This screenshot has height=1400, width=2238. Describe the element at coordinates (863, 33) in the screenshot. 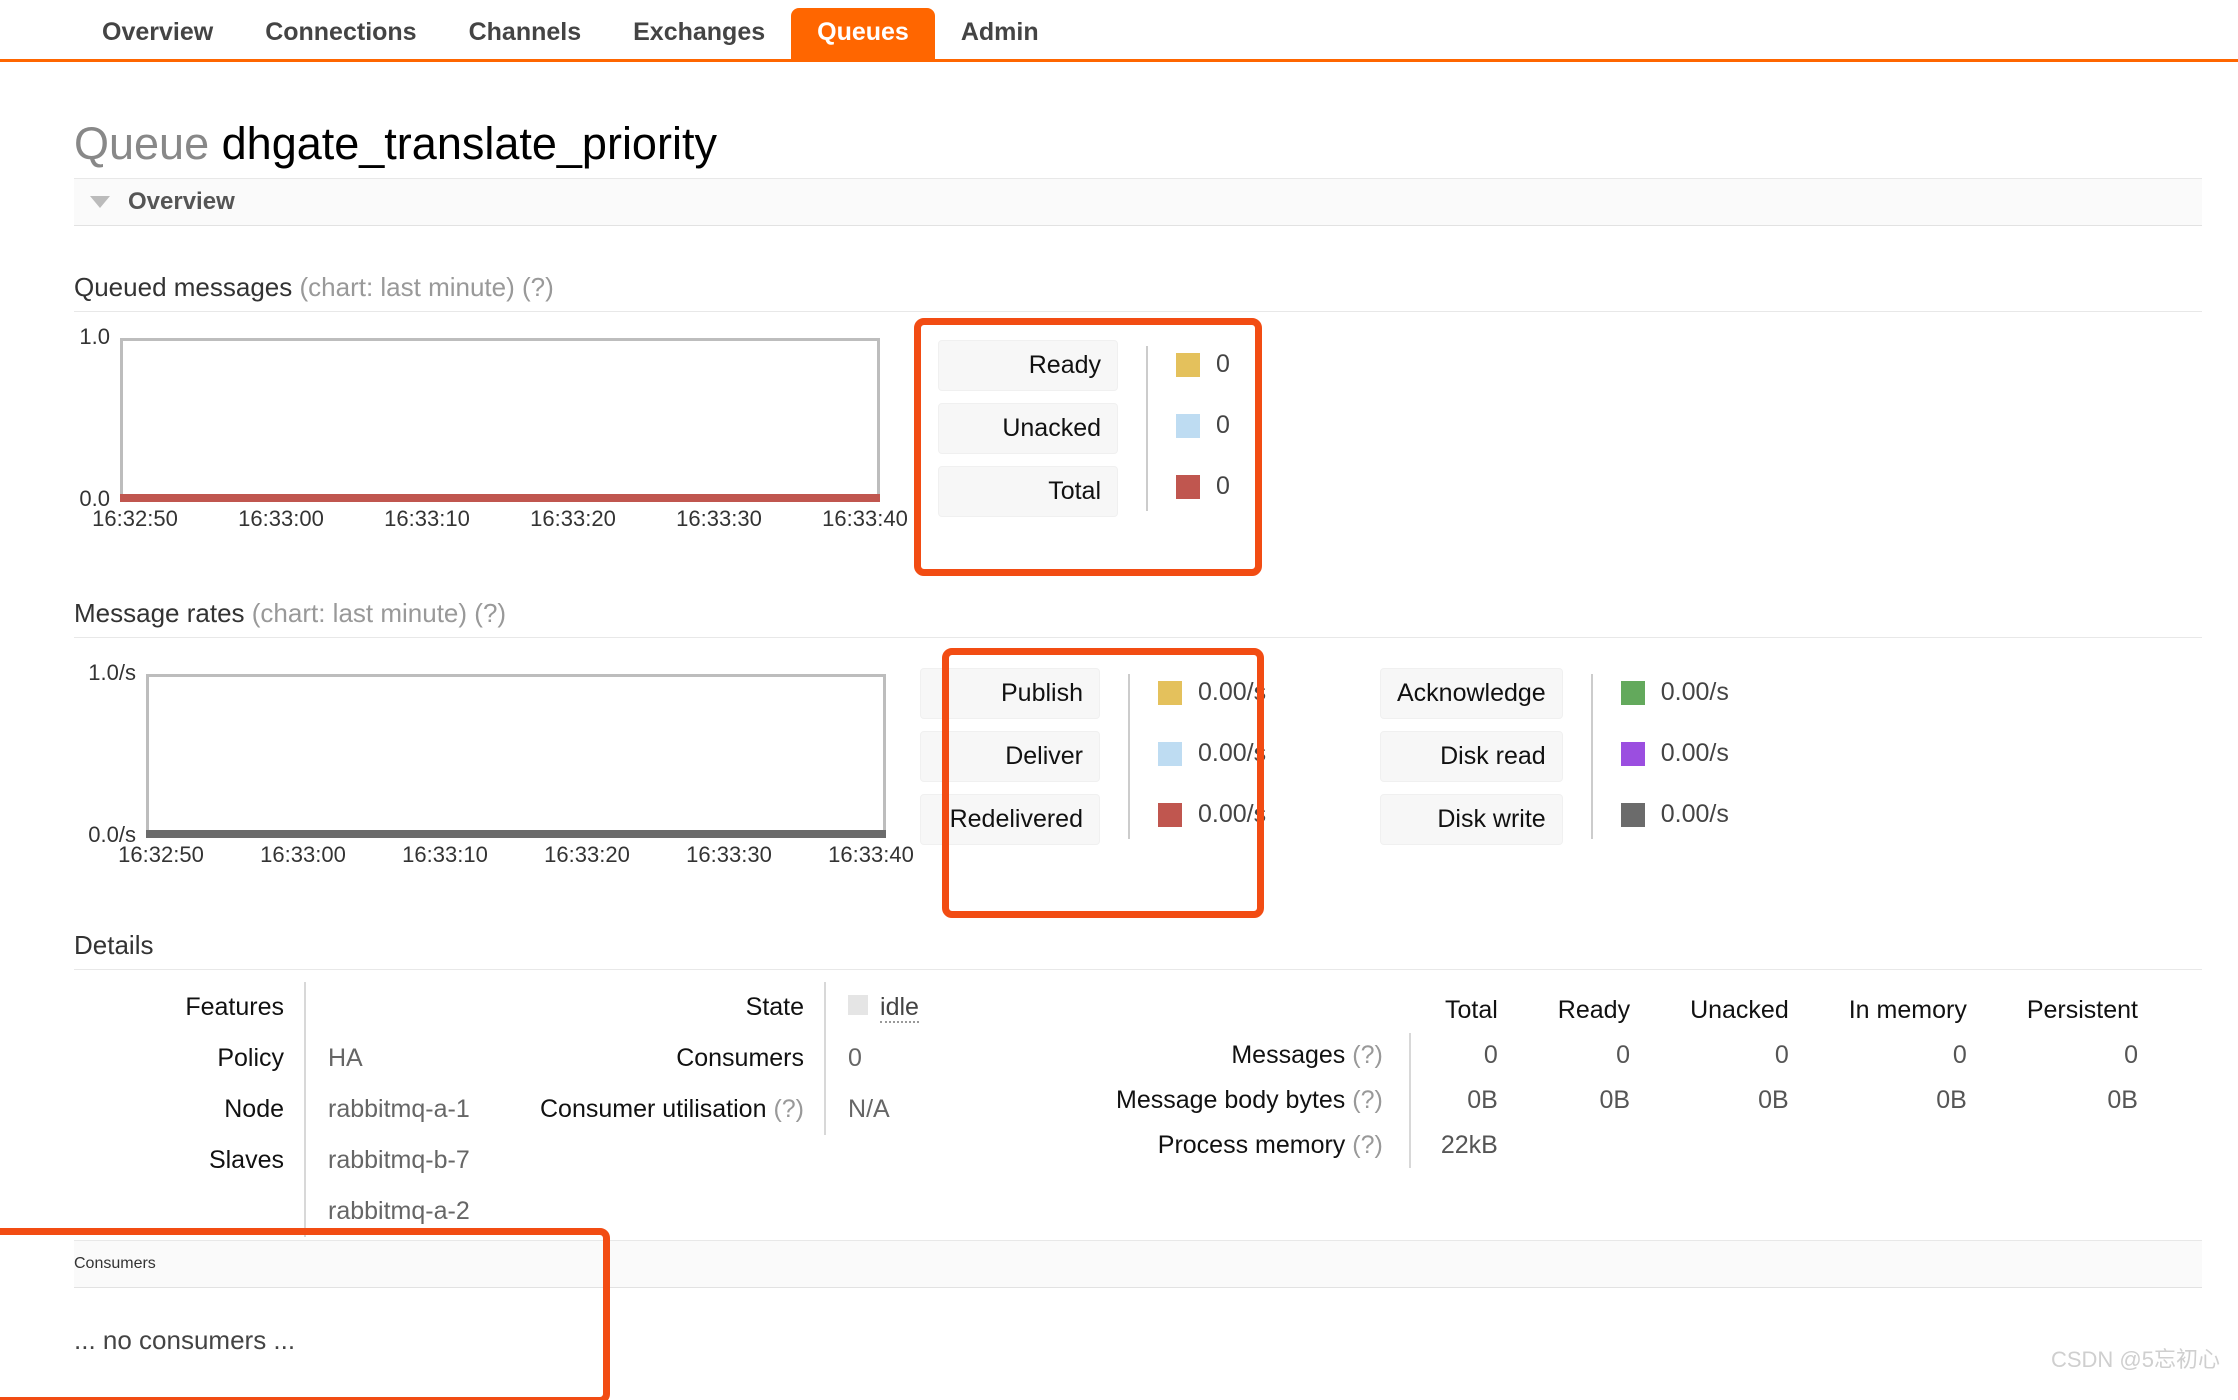

I see `nav-tab-queues: Queues` at that location.